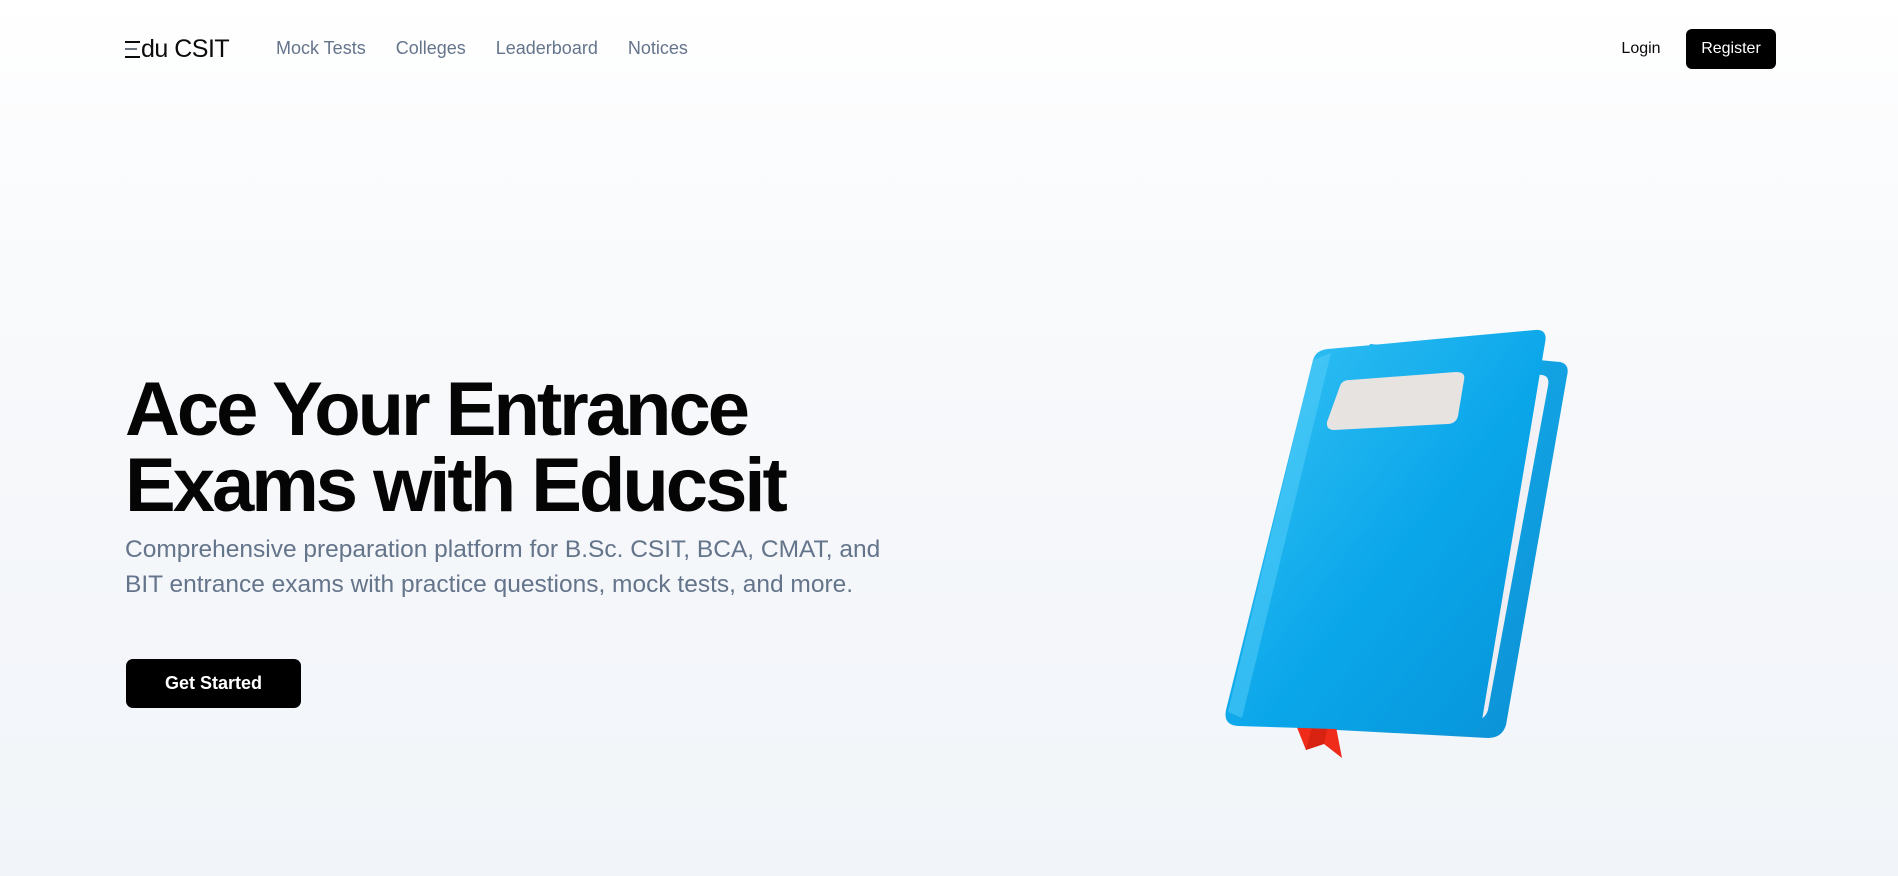 This screenshot has width=1898, height=876. What do you see at coordinates (213, 683) in the screenshot?
I see `get-started-button: Get Started` at bounding box center [213, 683].